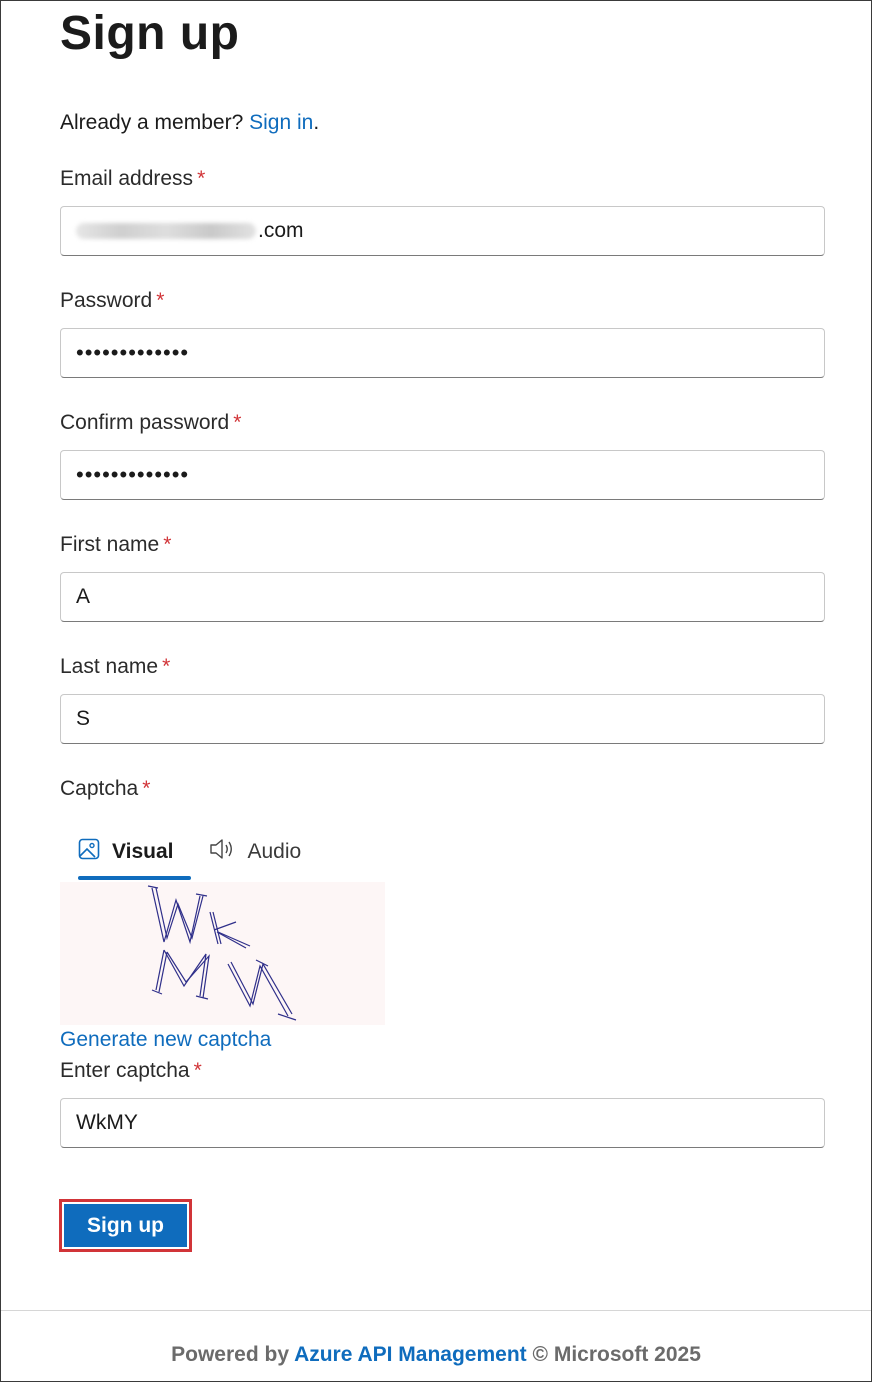 The image size is (872, 1382). What do you see at coordinates (133, 352) in the screenshot?
I see `password-value: •••••••••••••` at bounding box center [133, 352].